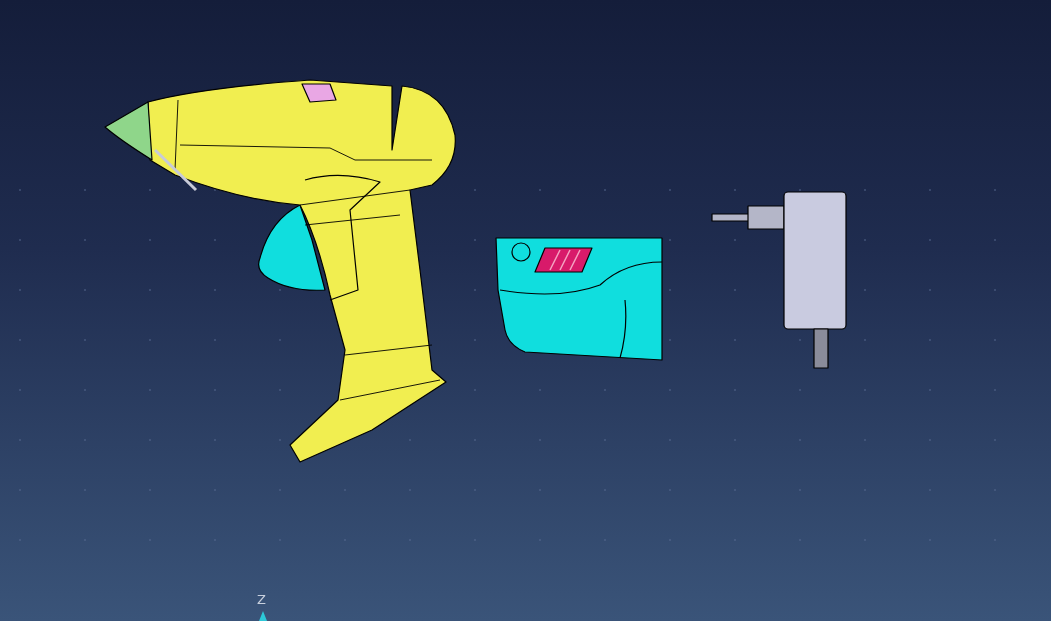 The height and width of the screenshot is (621, 1051). I want to click on z-axis-arrow-icon, so click(263, 616).